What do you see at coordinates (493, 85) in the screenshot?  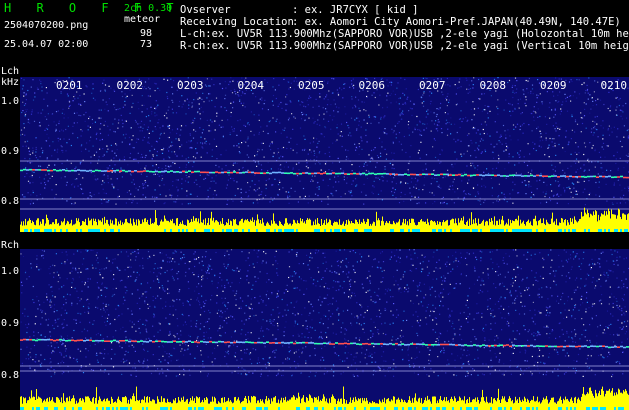 I see `time-tick: 0208` at bounding box center [493, 85].